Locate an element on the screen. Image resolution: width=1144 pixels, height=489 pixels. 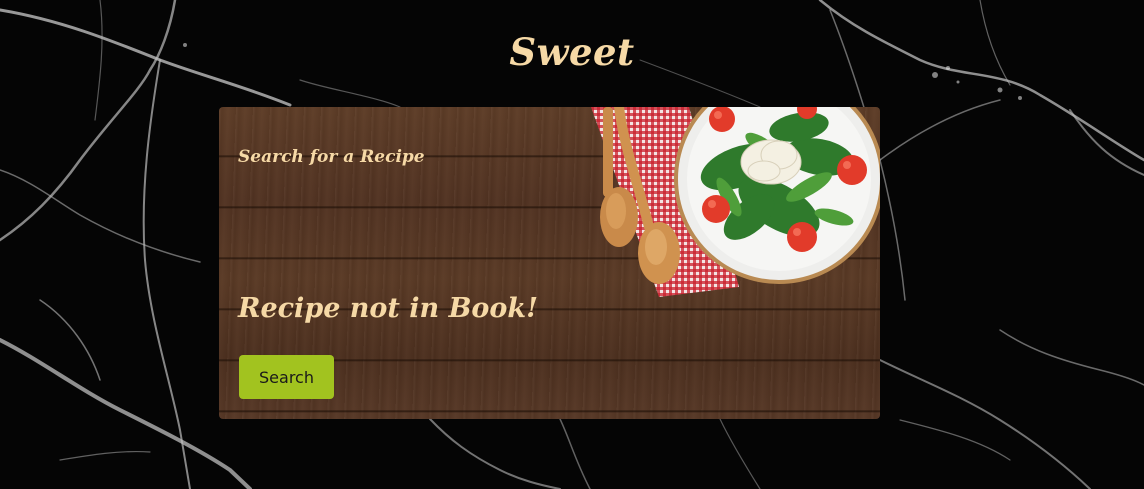
search-heading: Search for a Recipe is located at coordinates (331, 157).